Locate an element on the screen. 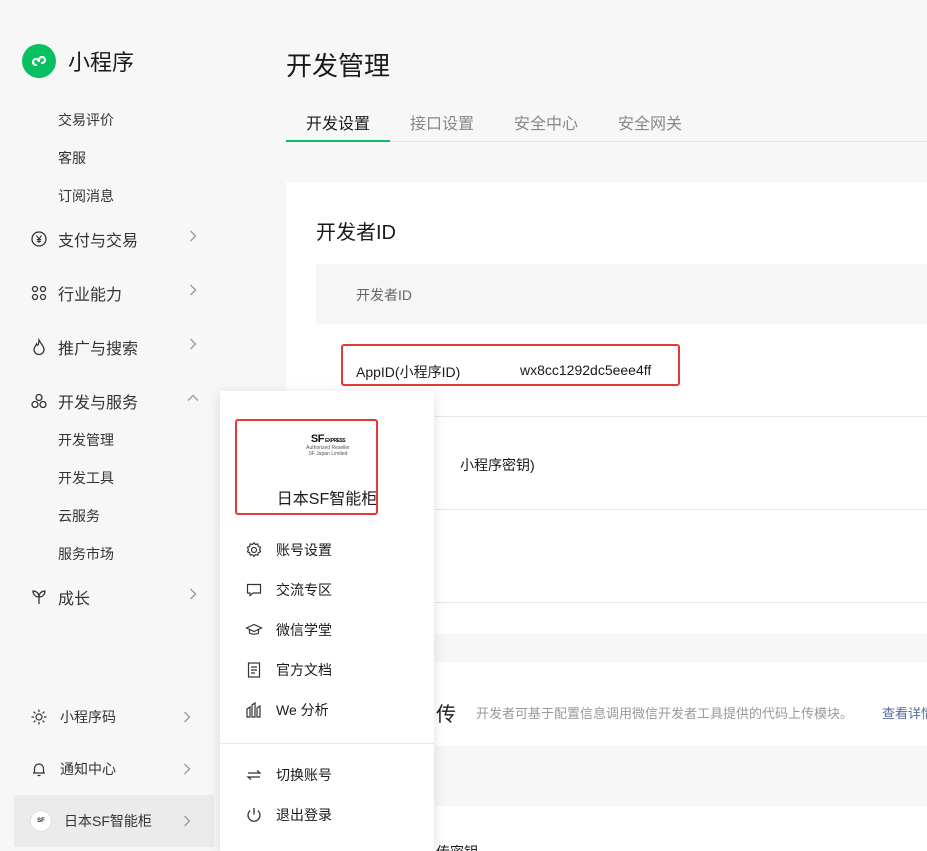 The height and width of the screenshot is (851, 927). tab-dev-settings: 开发设置 is located at coordinates (338, 122).